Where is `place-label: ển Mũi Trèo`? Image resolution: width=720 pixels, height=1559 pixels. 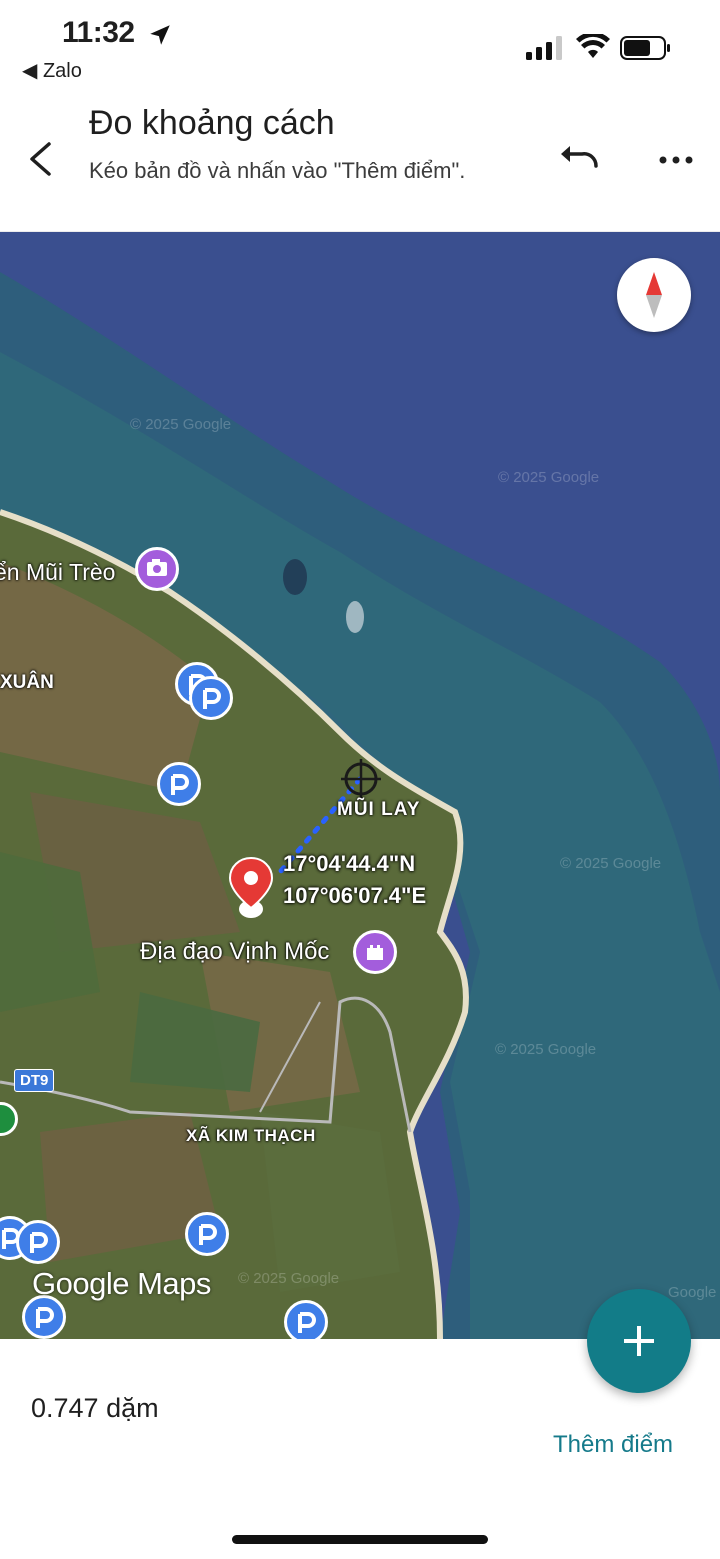 place-label: ển Mũi Trèo is located at coordinates (57, 572).